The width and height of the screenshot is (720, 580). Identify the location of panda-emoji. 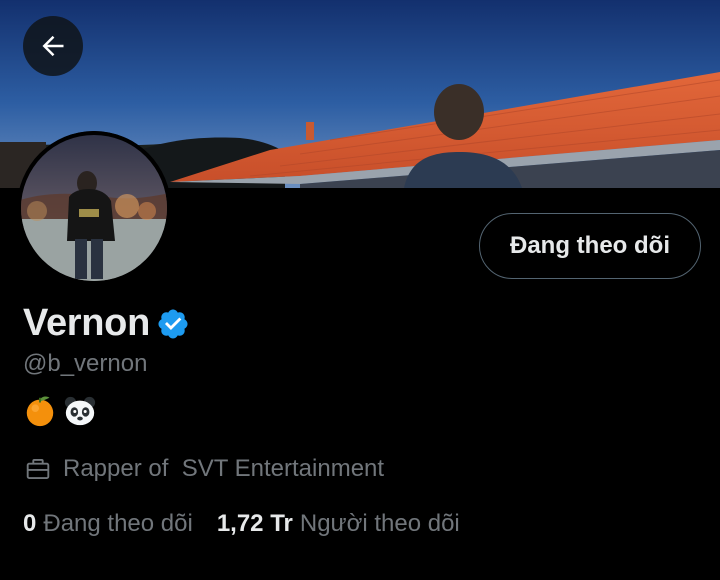
(80, 411).